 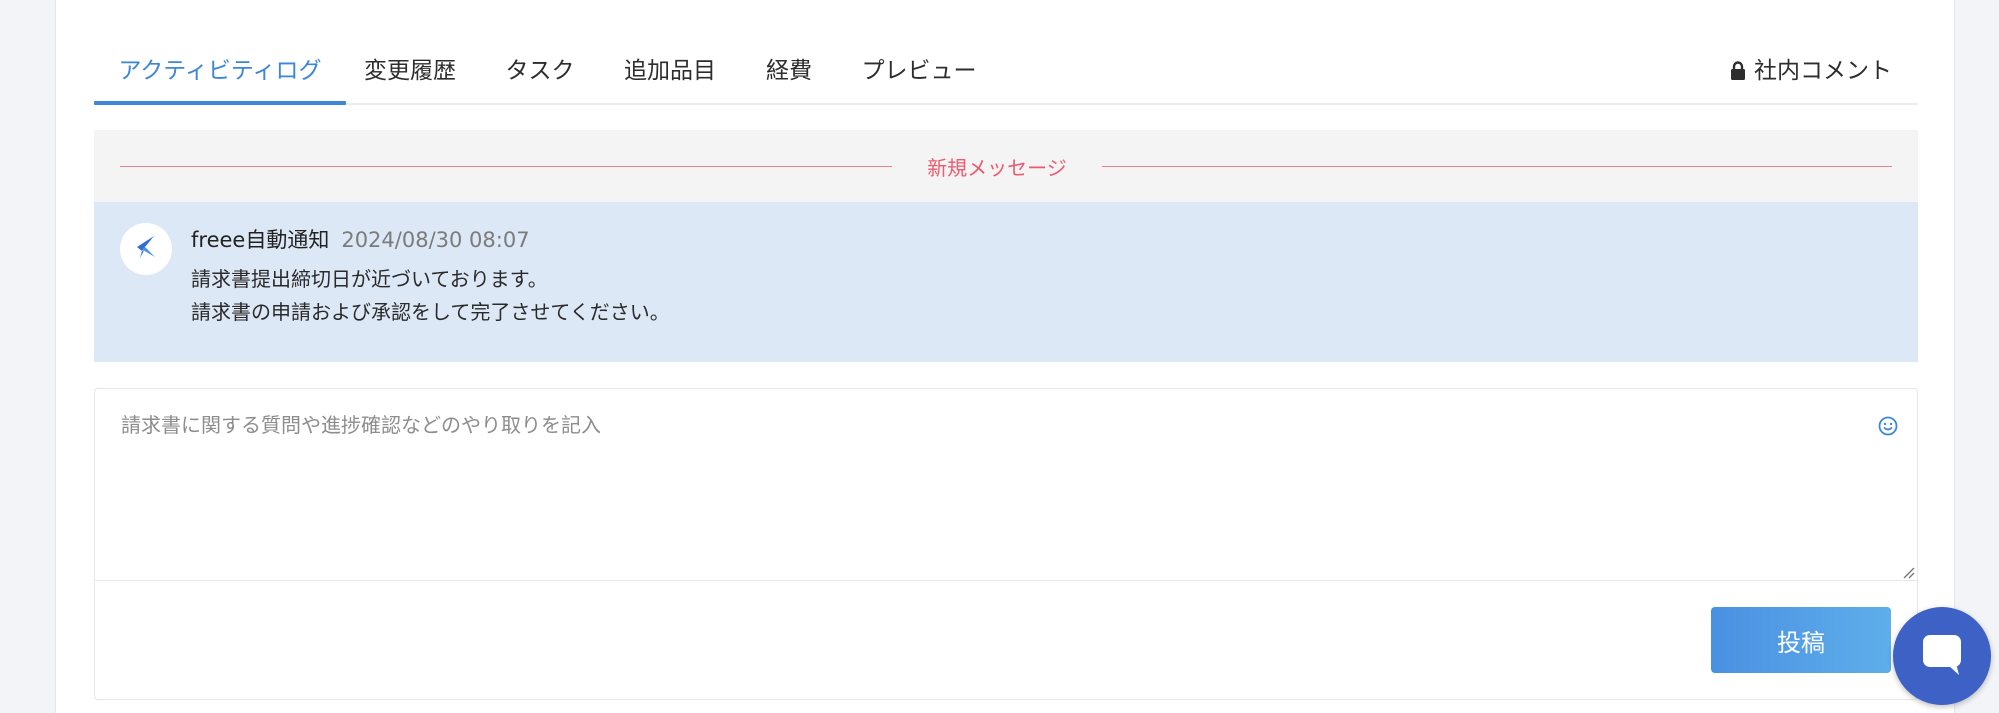 I want to click on avatar, so click(x=146, y=249).